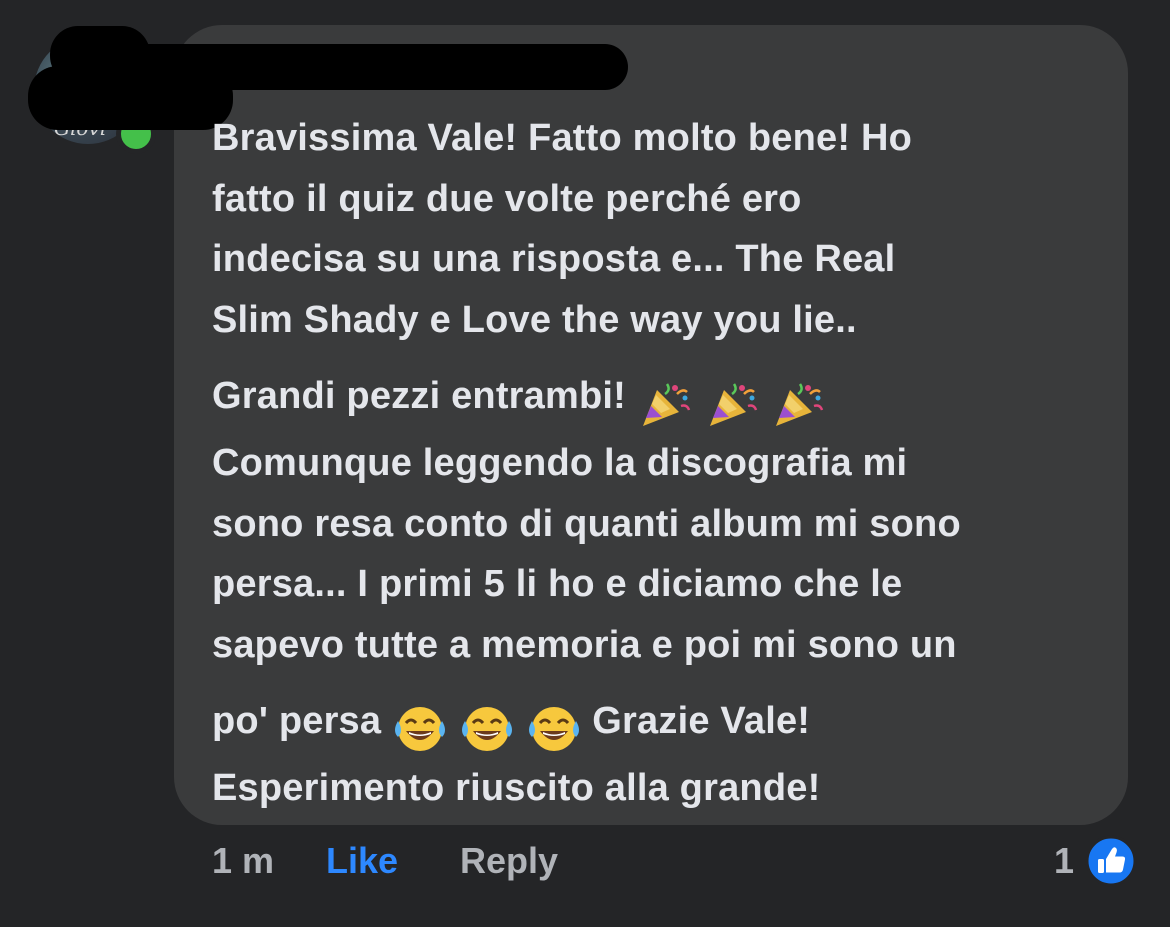 The image size is (1170, 927). I want to click on comment-line: Grandi pezzi entrambi!, so click(419, 396).